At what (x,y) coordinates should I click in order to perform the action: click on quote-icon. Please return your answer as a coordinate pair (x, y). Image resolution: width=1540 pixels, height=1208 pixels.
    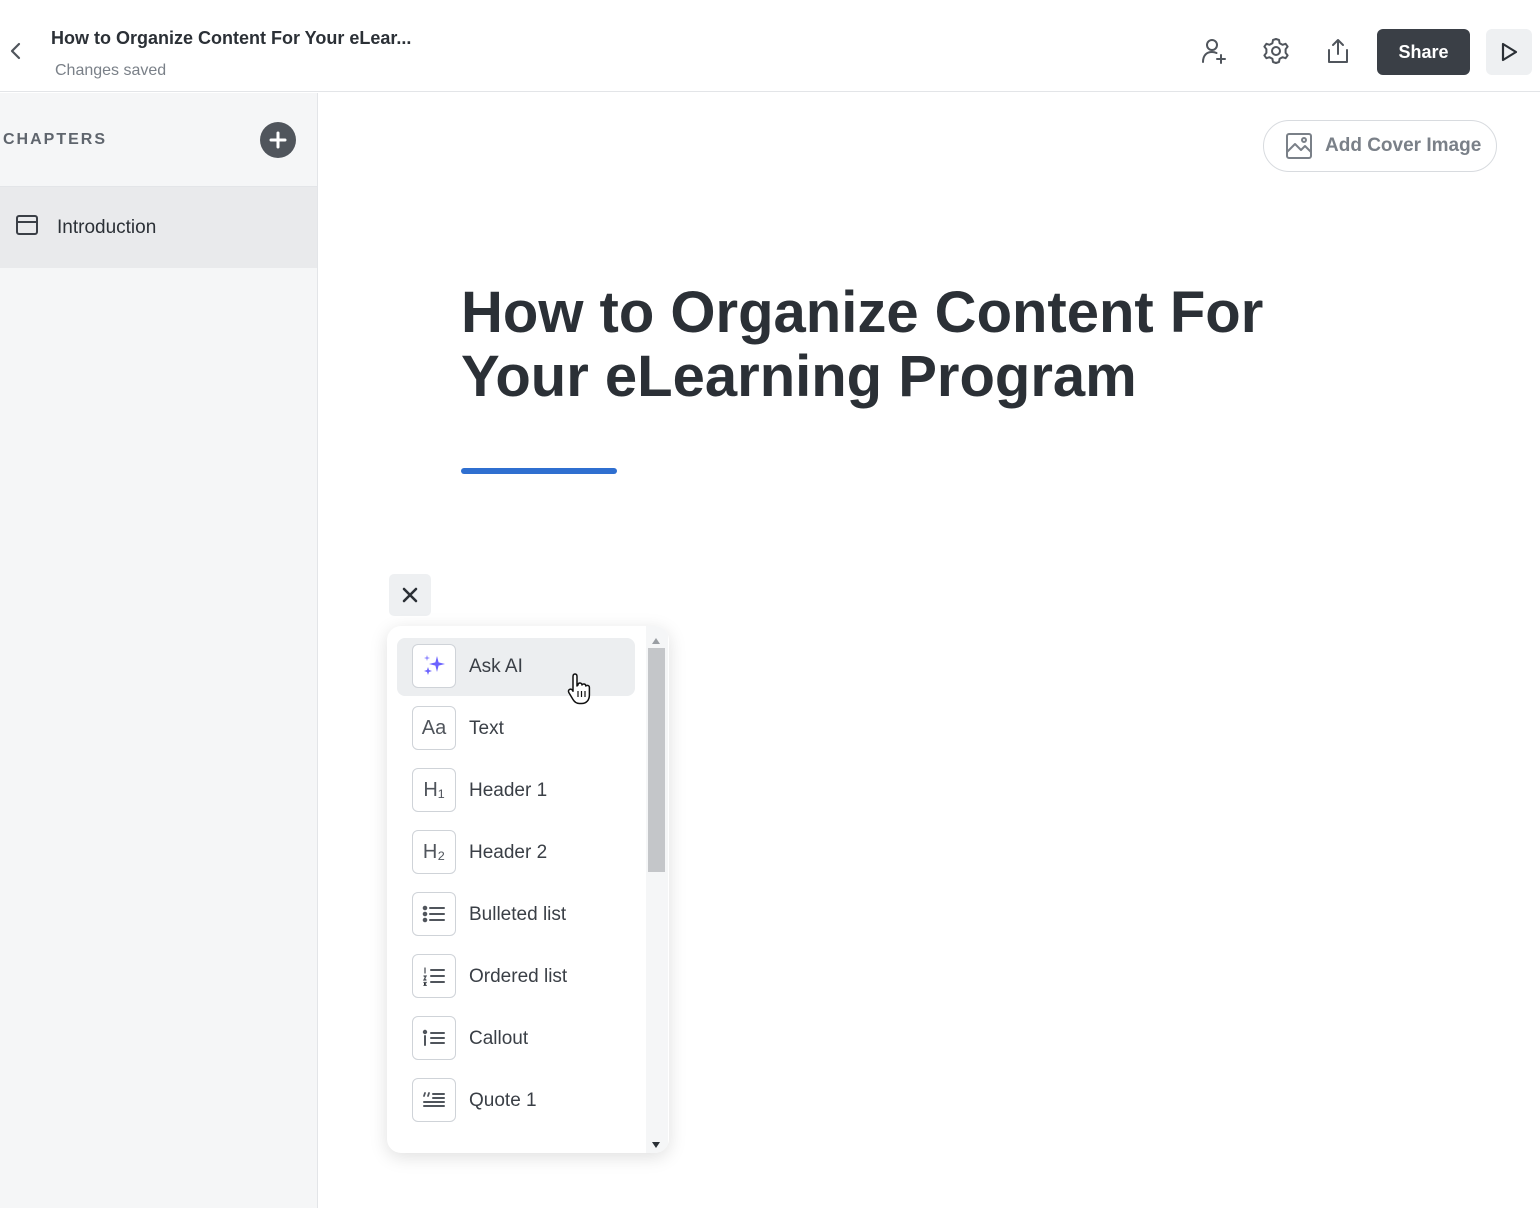
    Looking at the image, I should click on (434, 1100).